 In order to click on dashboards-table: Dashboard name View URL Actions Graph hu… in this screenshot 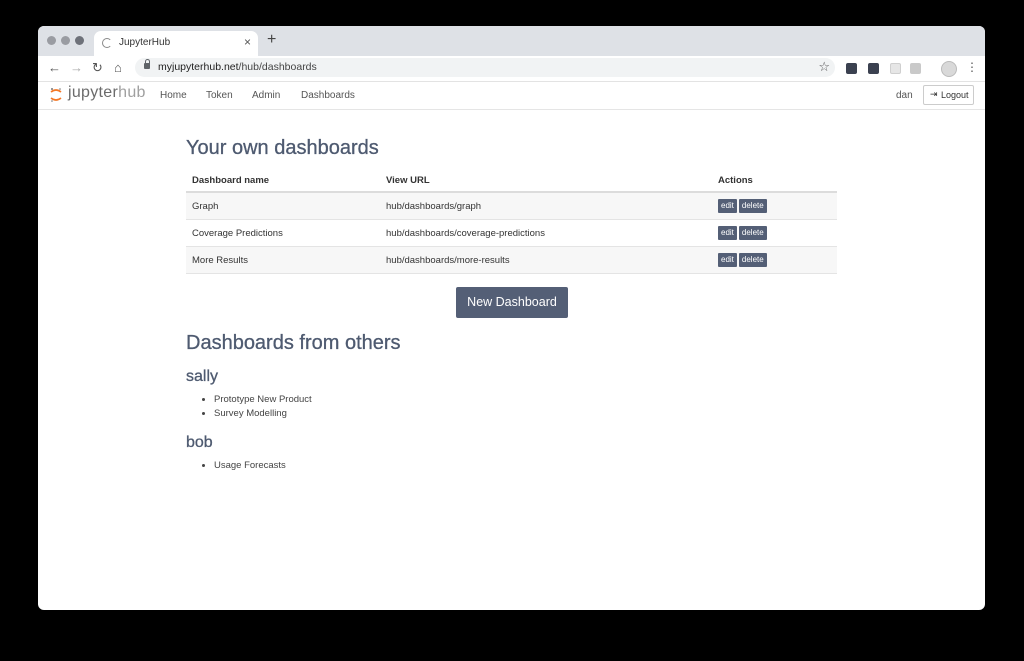, I will do `click(511, 221)`.